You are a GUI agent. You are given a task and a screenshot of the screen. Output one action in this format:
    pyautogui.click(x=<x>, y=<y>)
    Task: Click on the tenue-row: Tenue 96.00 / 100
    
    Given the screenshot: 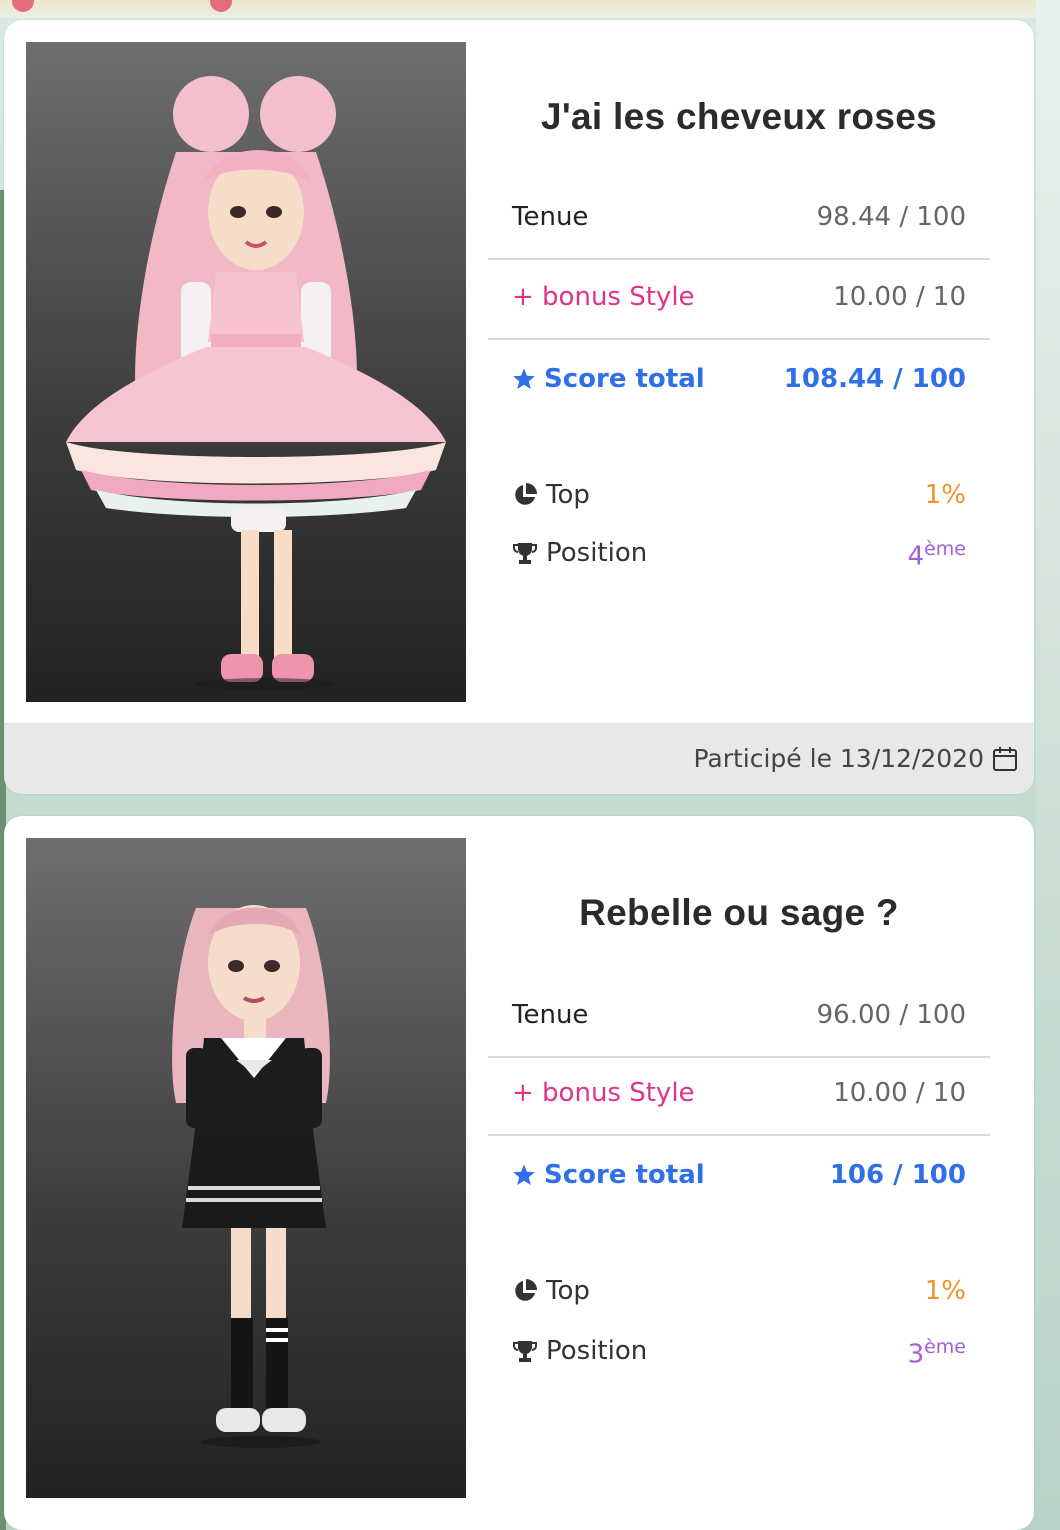 What is the action you would take?
    pyautogui.click(x=739, y=1018)
    